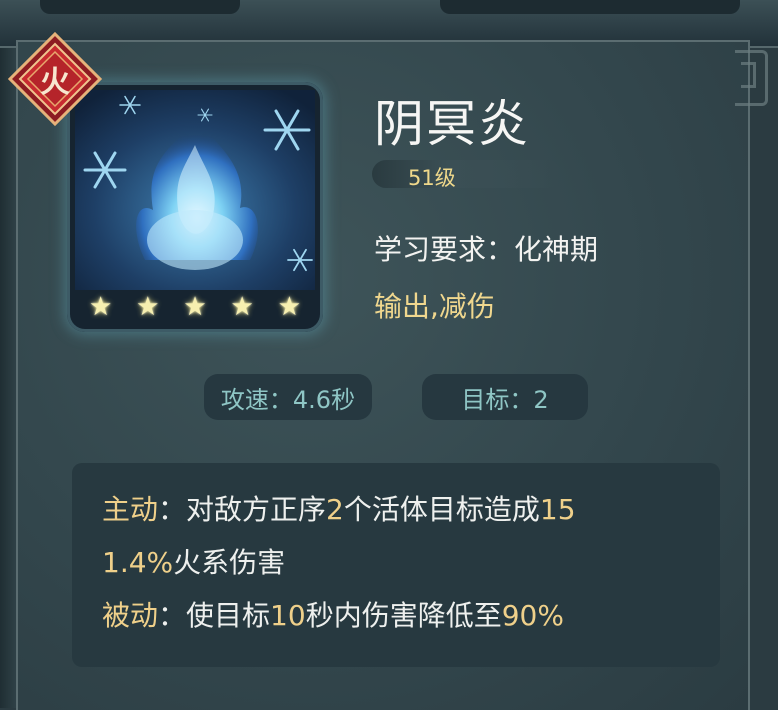  I want to click on passive-effect-line: 被动：使目标10秒内伤害降低至90%, so click(396, 615).